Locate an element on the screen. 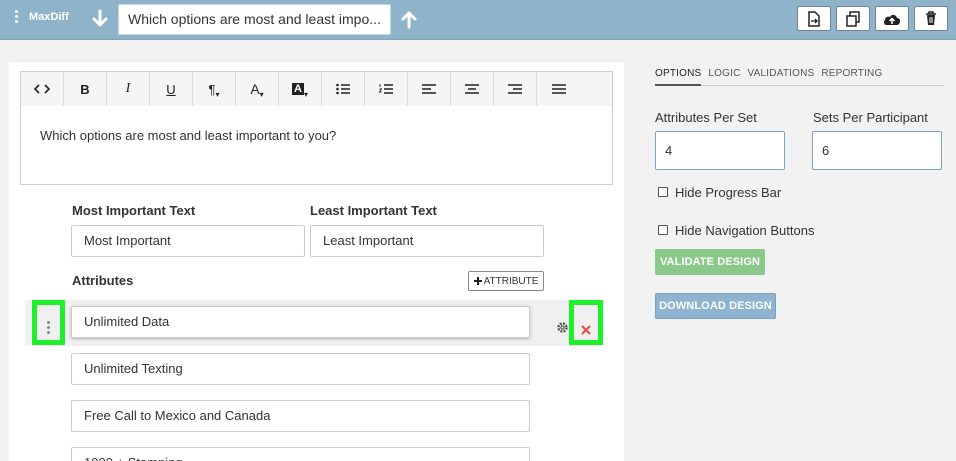  align-left-button is located at coordinates (429, 89).